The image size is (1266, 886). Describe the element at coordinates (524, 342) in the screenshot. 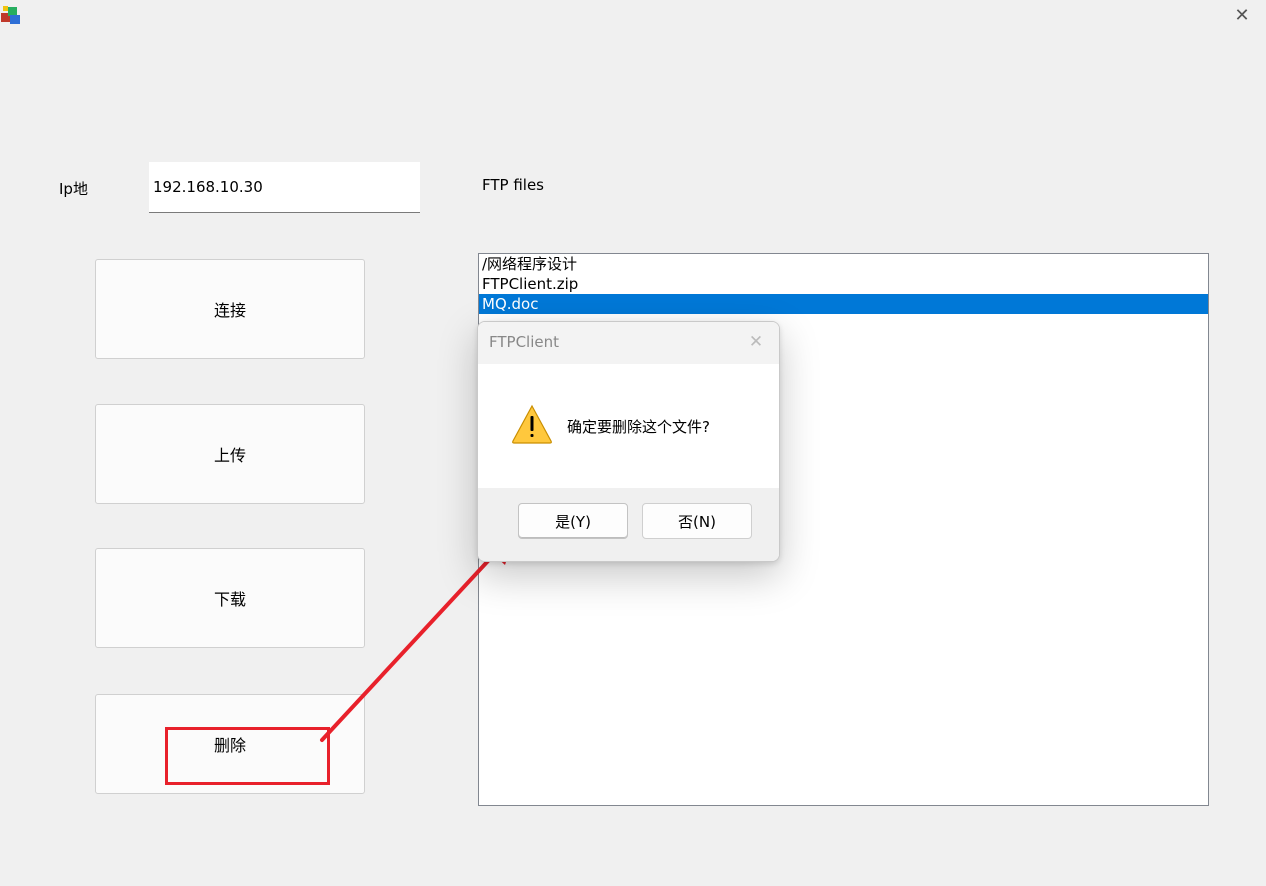

I see `dialog-title: FTPClient` at that location.